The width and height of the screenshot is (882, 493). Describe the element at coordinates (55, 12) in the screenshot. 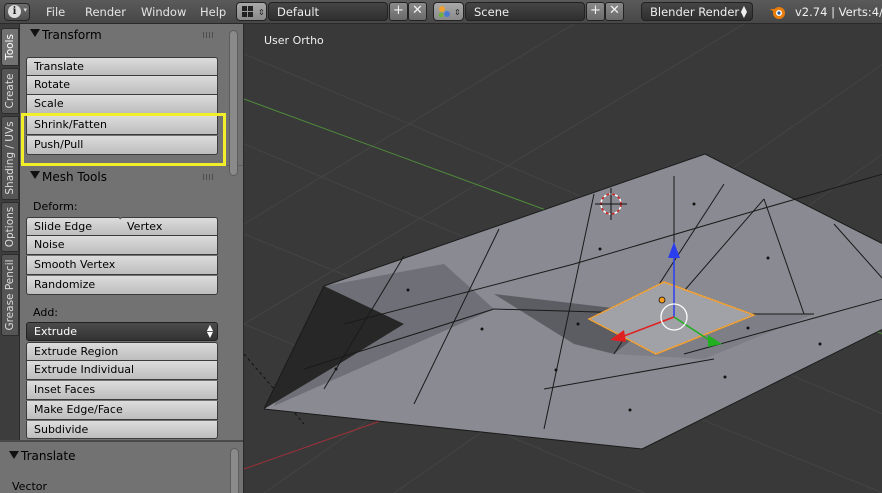

I see `menu-file: File` at that location.